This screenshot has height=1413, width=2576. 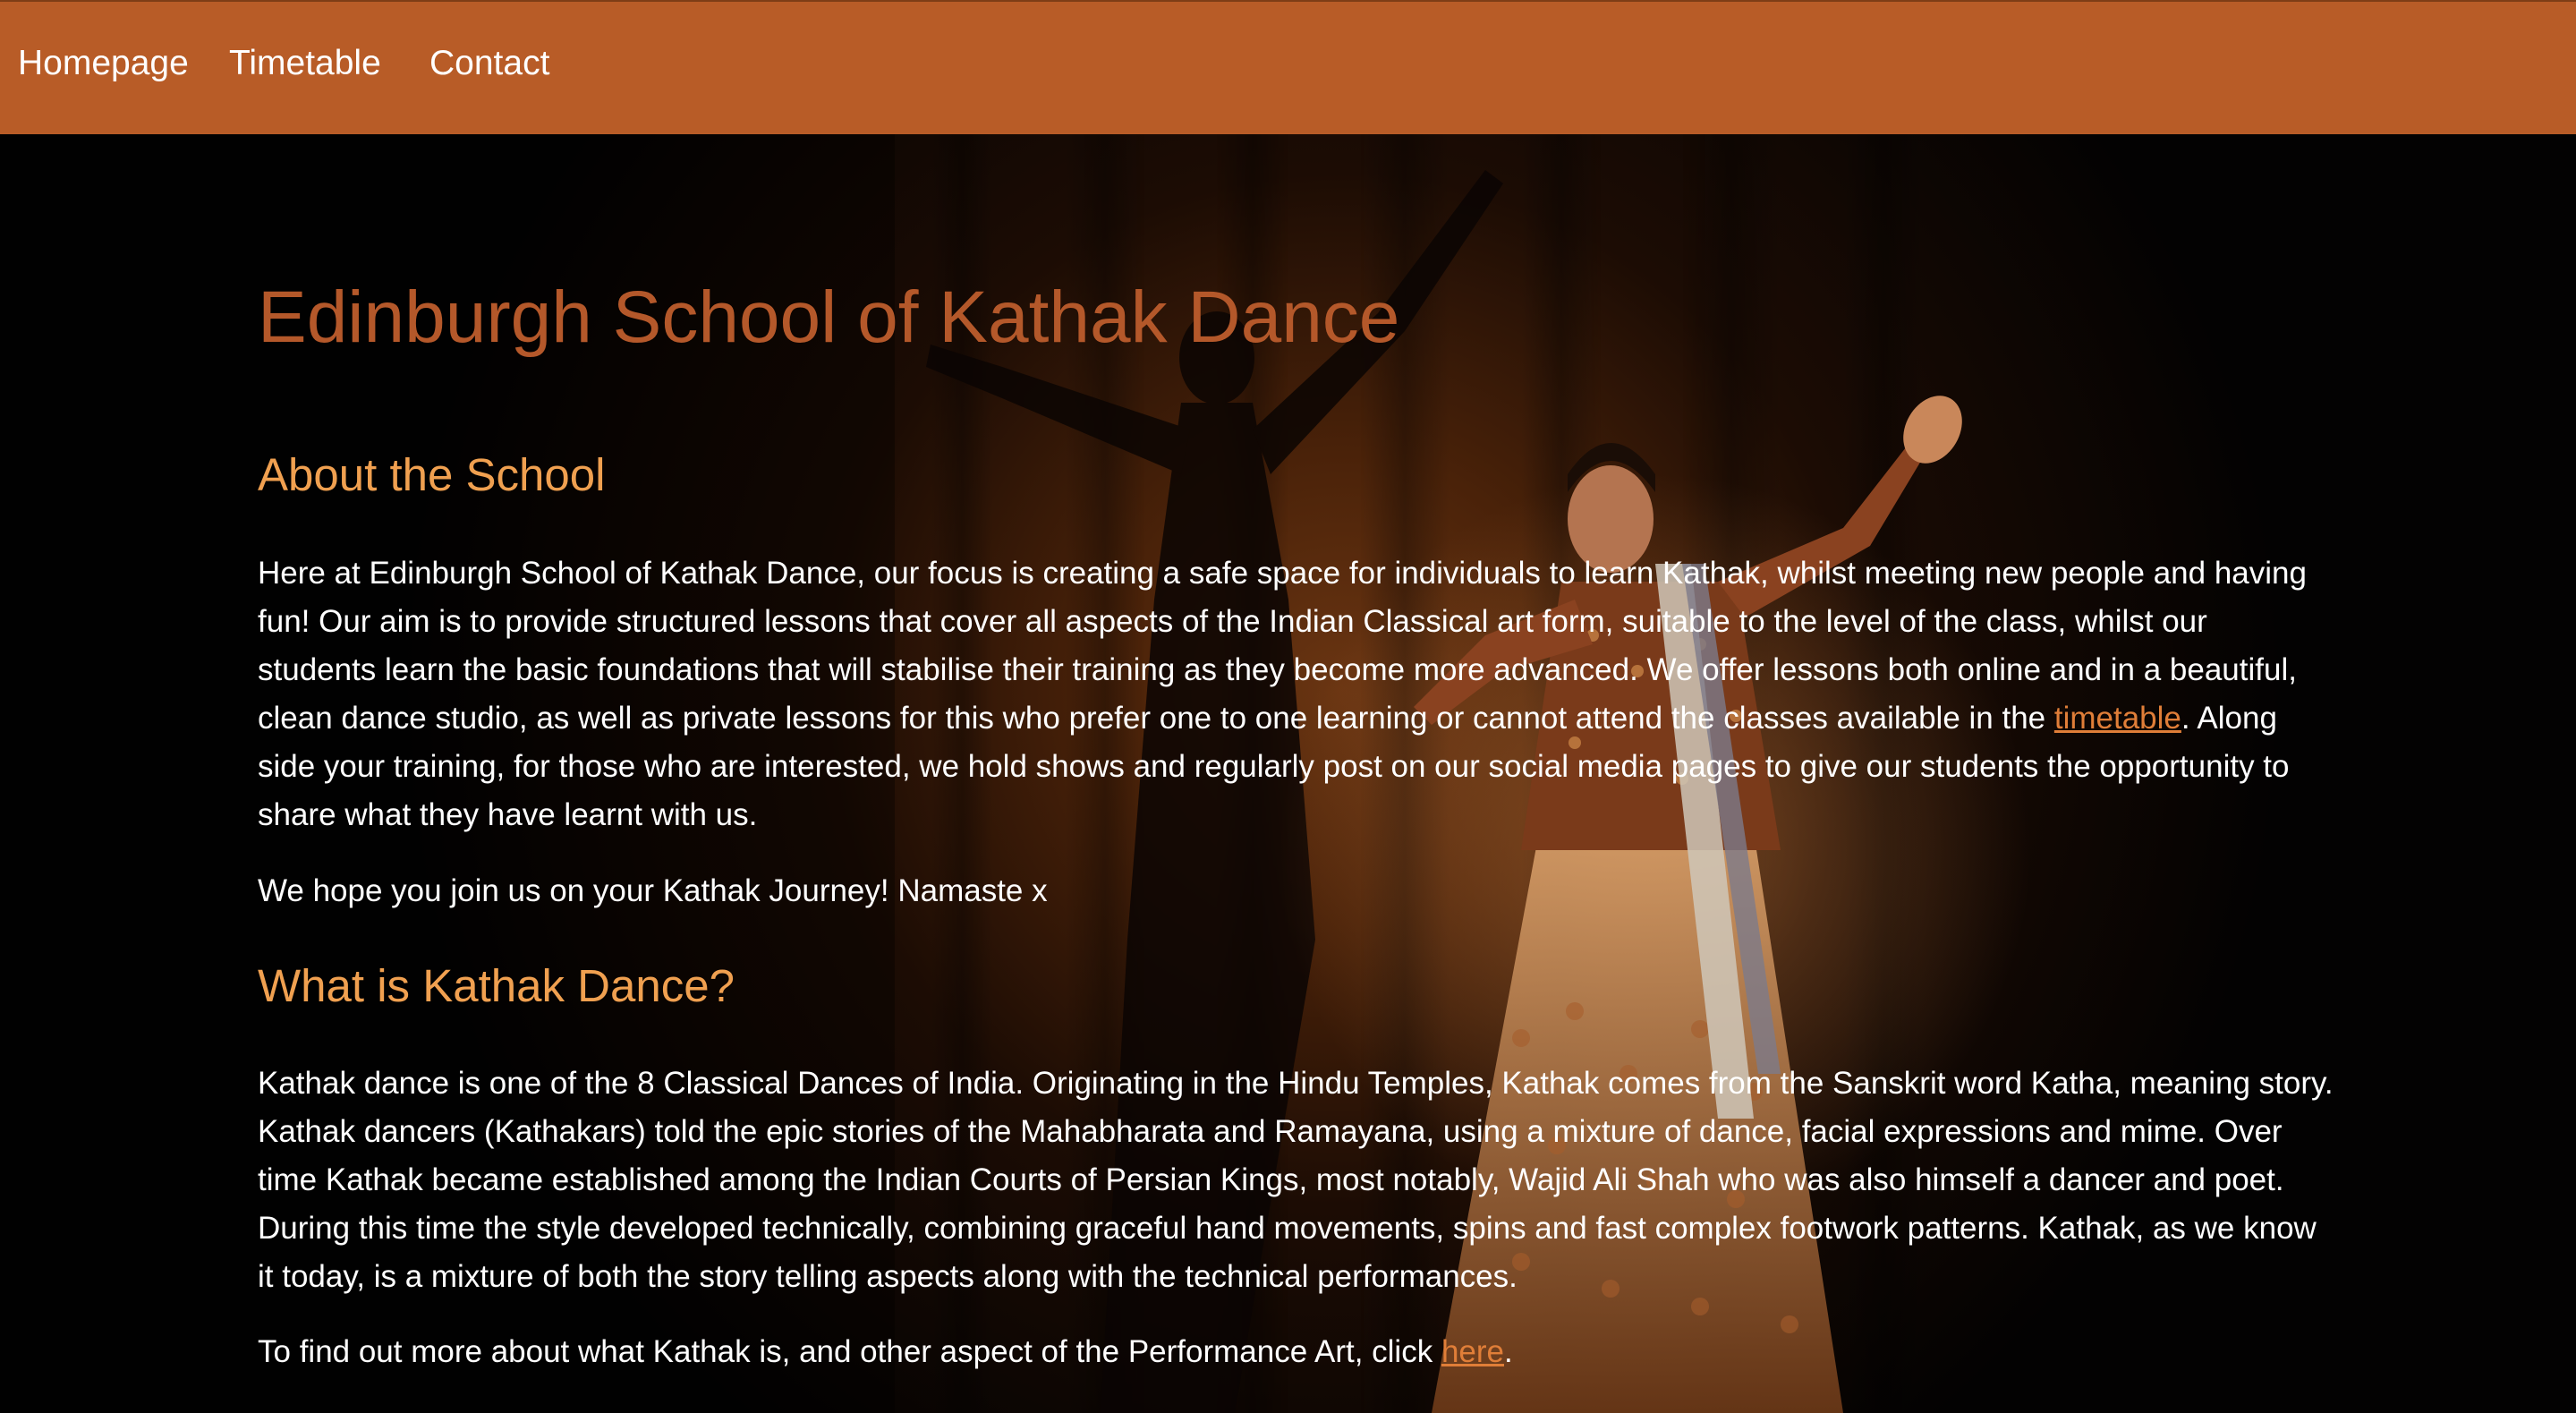 What do you see at coordinates (305, 64) in the screenshot?
I see `nav-link-timetable: Timetable` at bounding box center [305, 64].